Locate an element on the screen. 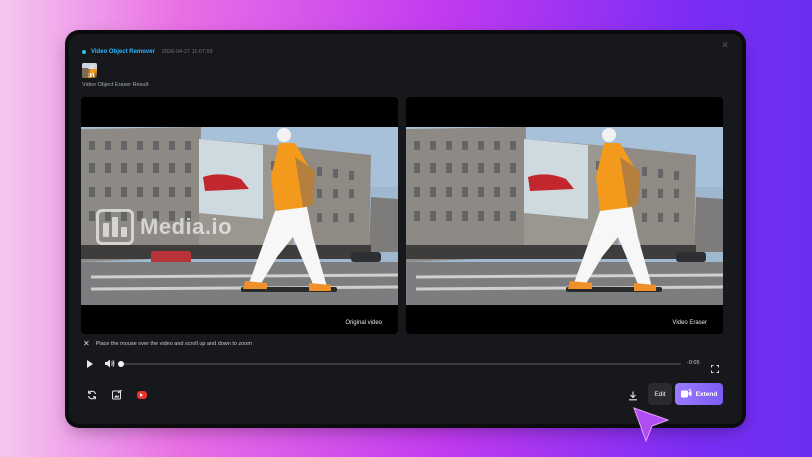  result-subtitle: Video Object Eraser Result is located at coordinates (115, 85).